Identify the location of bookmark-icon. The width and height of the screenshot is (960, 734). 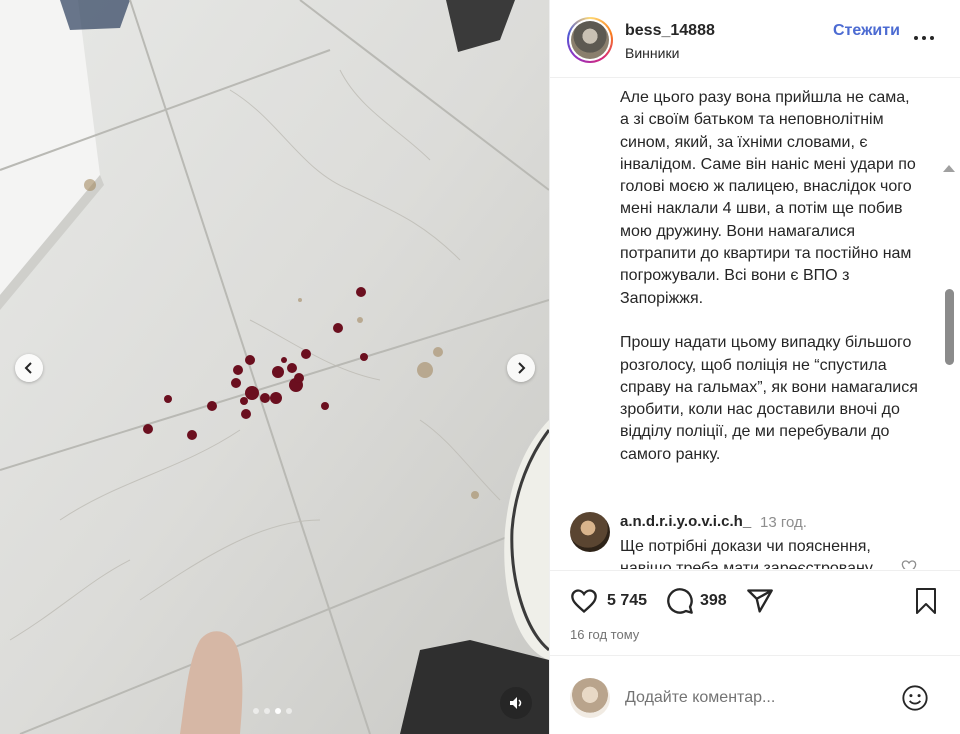
(926, 601).